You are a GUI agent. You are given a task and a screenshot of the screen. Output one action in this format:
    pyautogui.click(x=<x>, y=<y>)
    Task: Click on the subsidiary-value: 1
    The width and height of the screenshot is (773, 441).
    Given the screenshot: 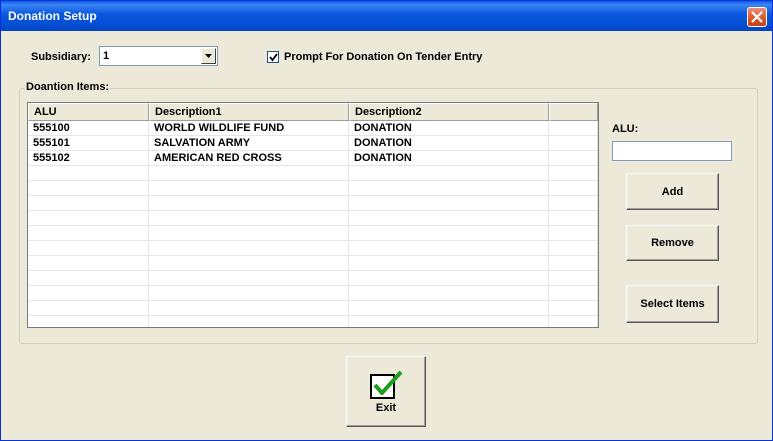 What is the action you would take?
    pyautogui.click(x=106, y=56)
    